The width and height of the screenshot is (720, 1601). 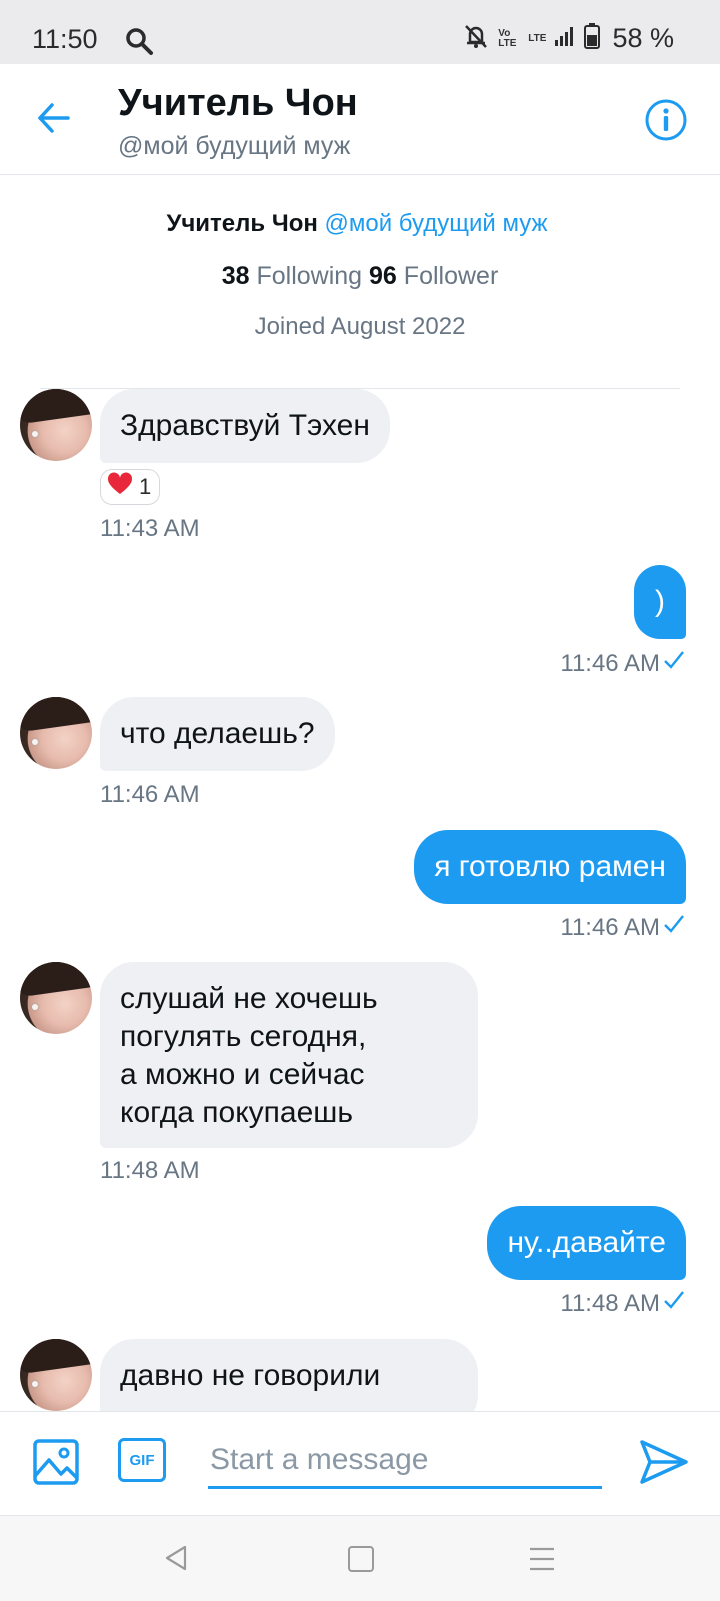 What do you see at coordinates (360, 119) in the screenshot?
I see `conversation-header: Учитель Чон @мой будущий муж` at bounding box center [360, 119].